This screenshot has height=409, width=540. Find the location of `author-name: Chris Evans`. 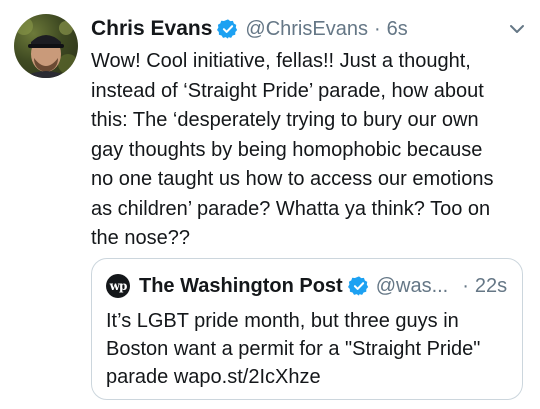

author-name: Chris Evans is located at coordinates (151, 29).